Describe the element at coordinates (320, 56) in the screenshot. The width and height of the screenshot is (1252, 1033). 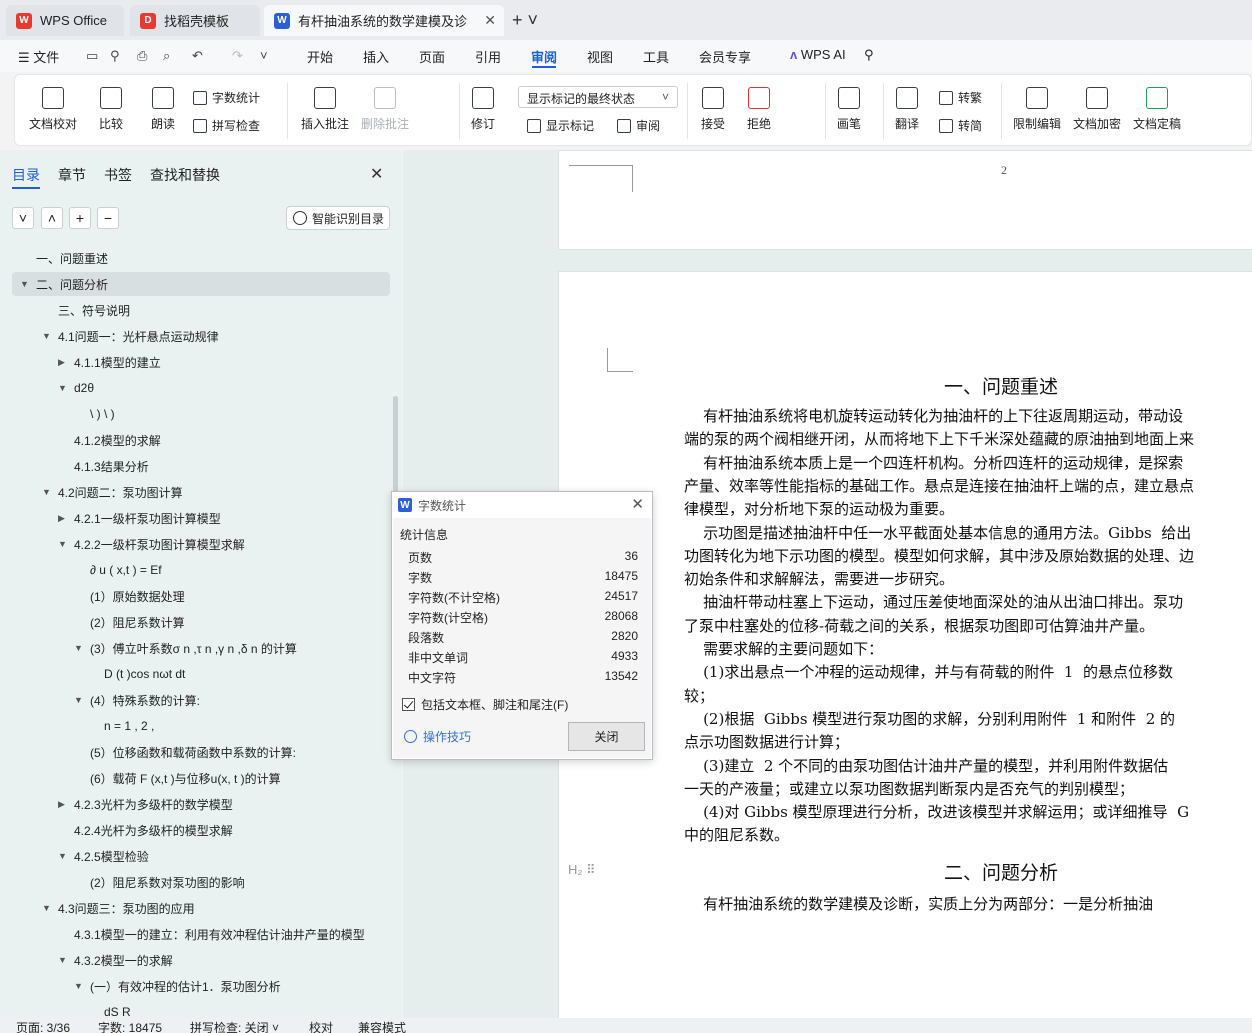
I see `menu-home: 开始` at that location.